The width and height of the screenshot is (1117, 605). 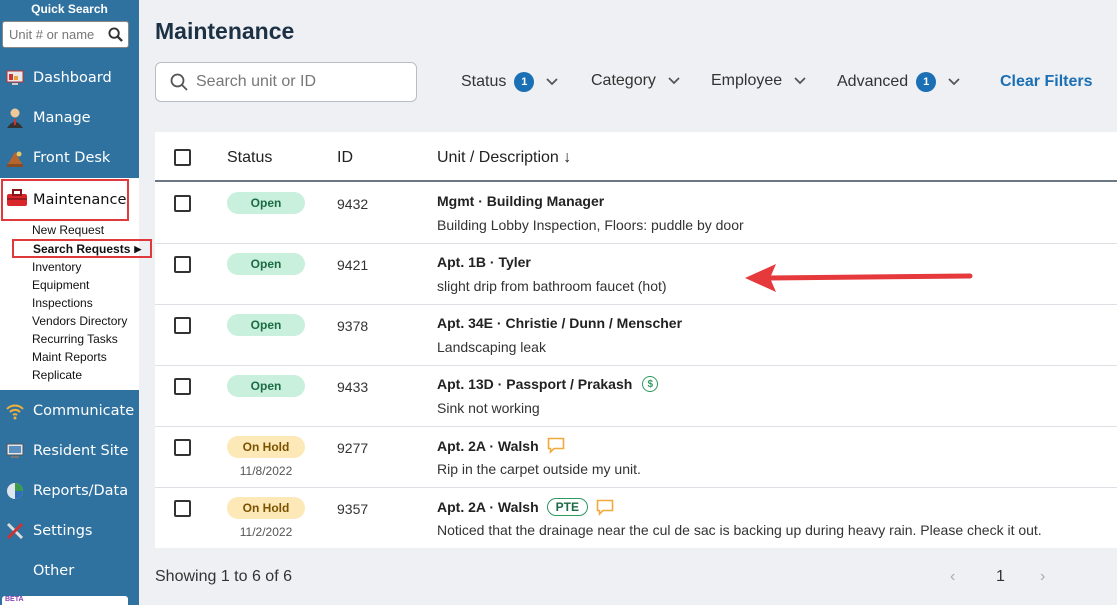 I want to click on unit-title: Apt. 1B · Tyler, so click(x=484, y=262).